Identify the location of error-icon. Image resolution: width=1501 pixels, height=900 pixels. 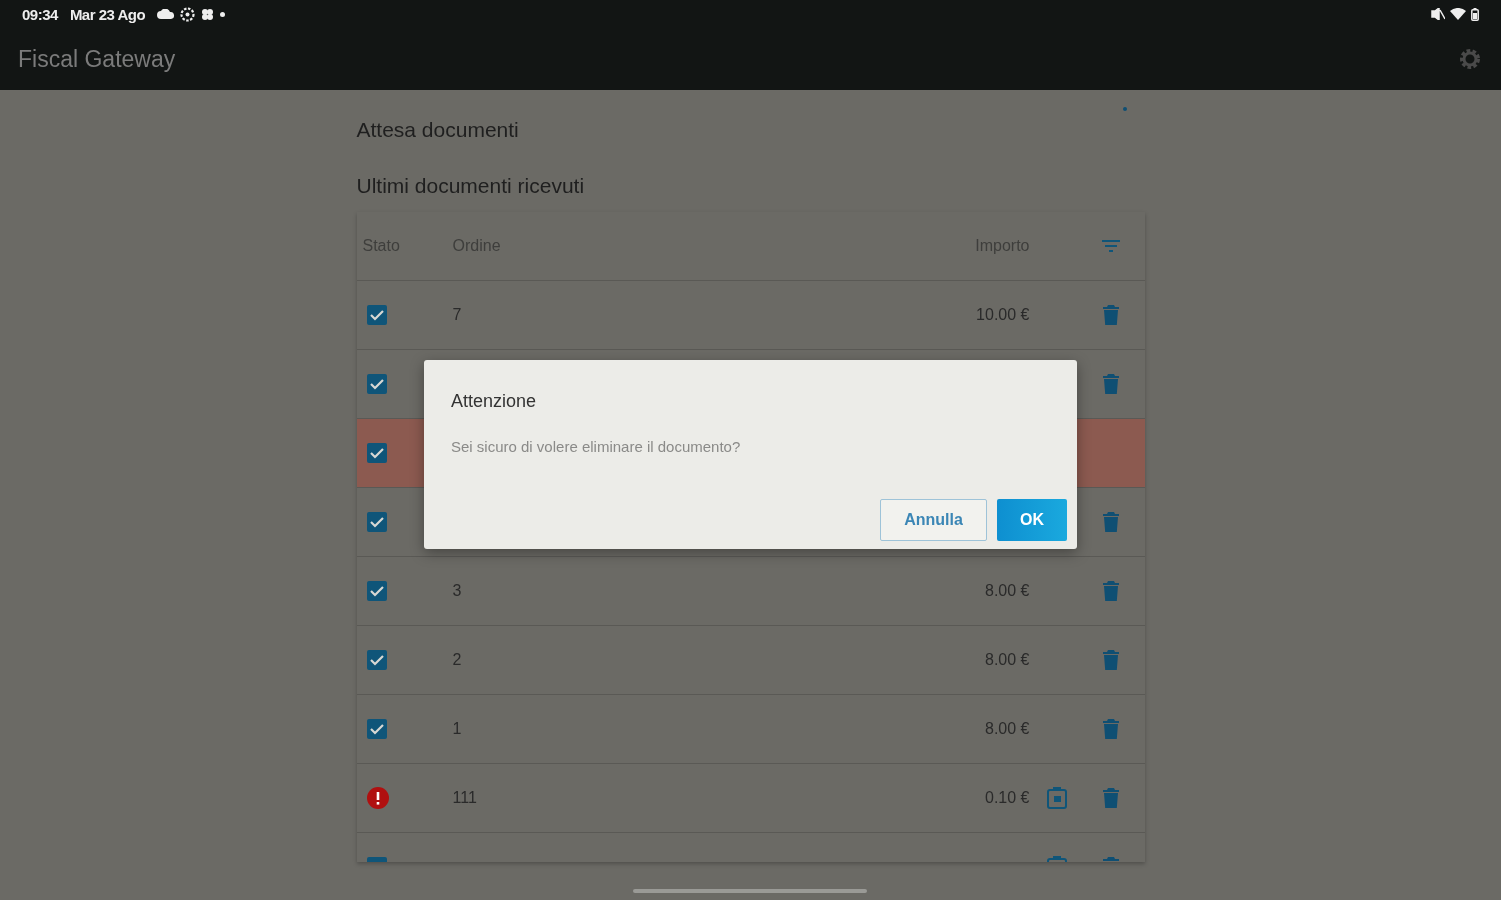
(377, 798).